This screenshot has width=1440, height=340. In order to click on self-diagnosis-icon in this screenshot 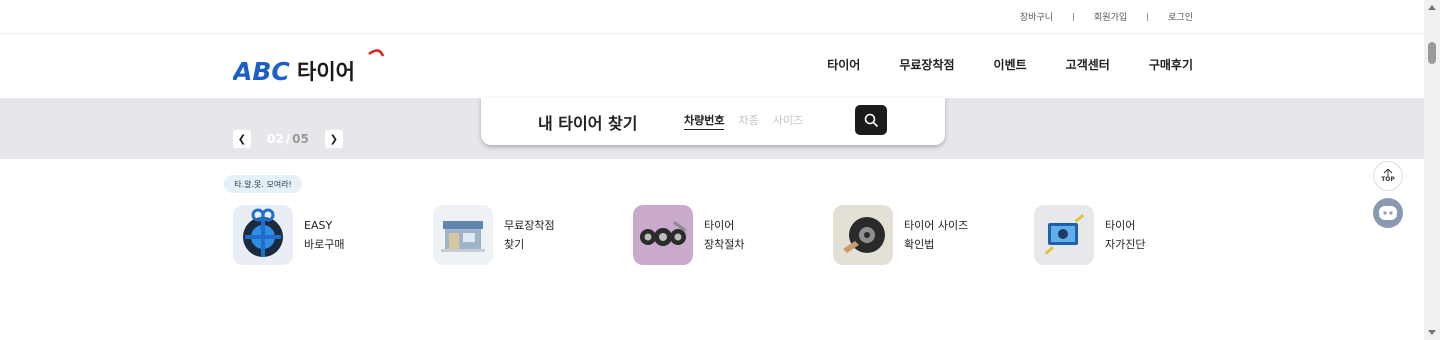, I will do `click(1064, 235)`.